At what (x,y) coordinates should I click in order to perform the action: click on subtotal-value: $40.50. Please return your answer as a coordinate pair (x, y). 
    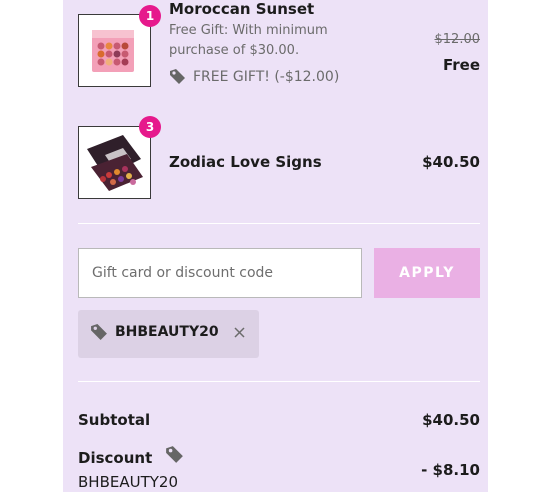
    Looking at the image, I should click on (451, 420).